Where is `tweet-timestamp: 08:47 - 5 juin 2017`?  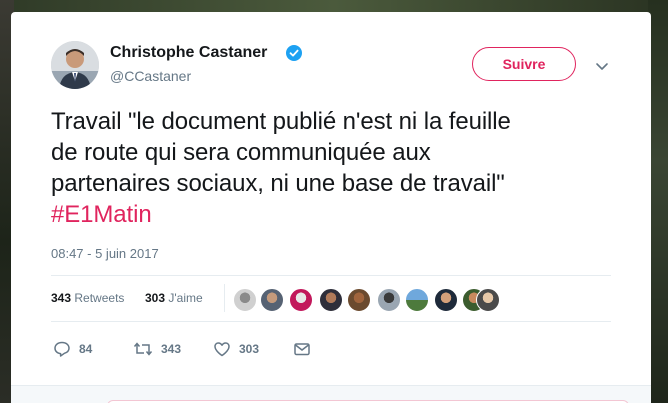 tweet-timestamp: 08:47 - 5 juin 2017 is located at coordinates (105, 253).